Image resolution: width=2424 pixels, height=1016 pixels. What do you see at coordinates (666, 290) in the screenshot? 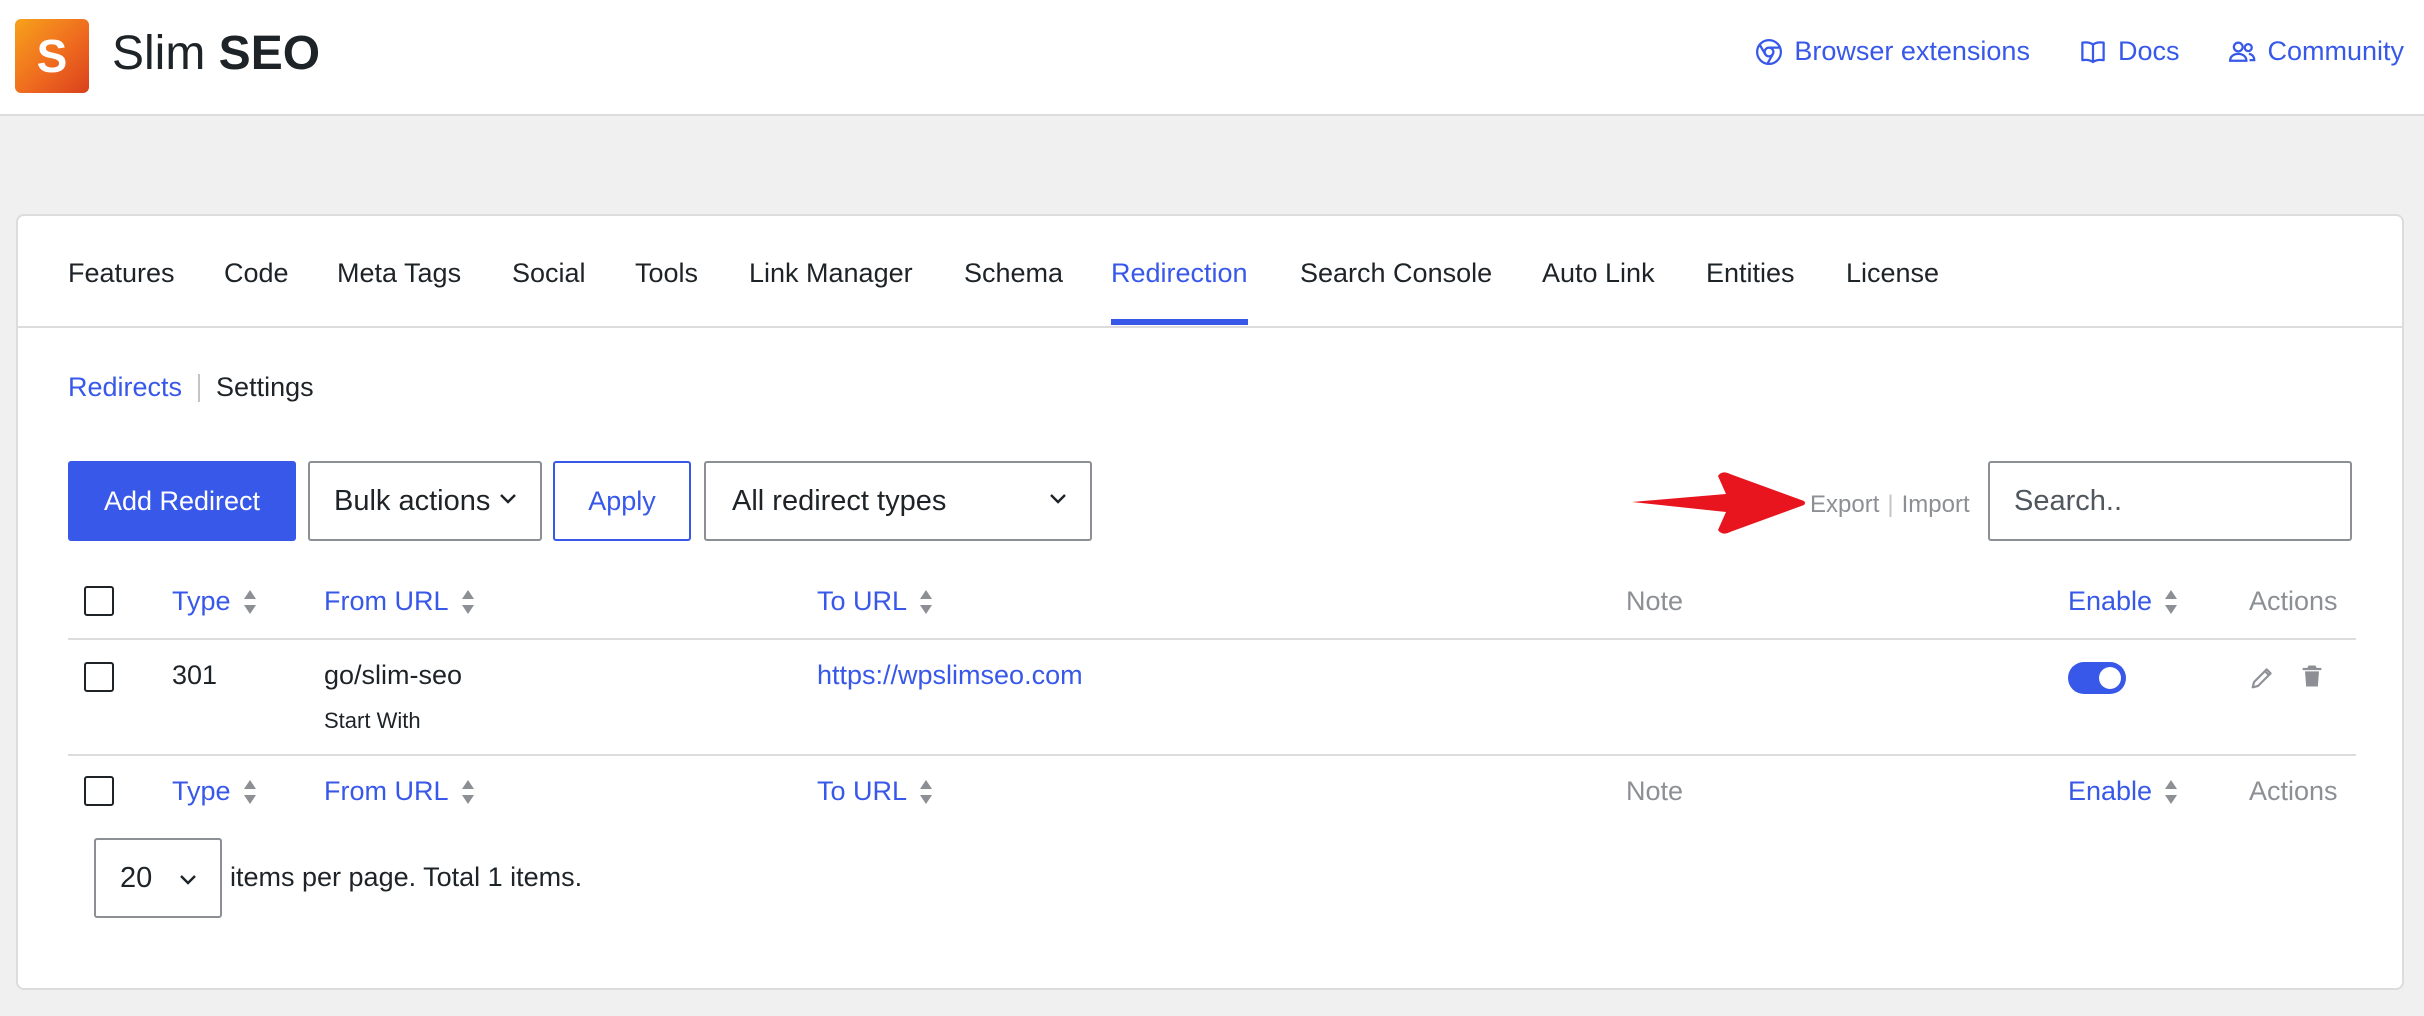
I see `tab-tools: Tools` at bounding box center [666, 290].